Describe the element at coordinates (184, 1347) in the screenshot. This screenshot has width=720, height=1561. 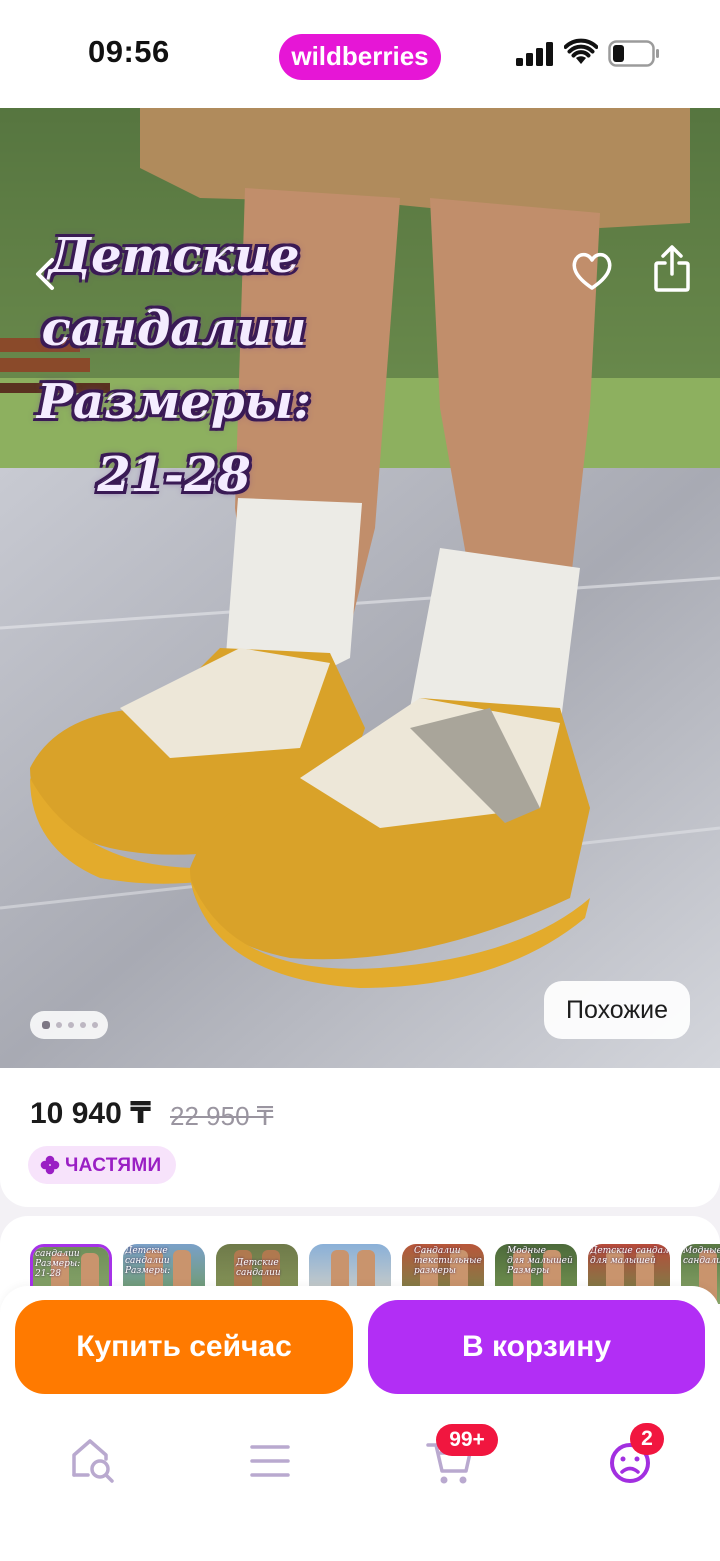
I see `buy-now-button: Купить сейчас` at that location.